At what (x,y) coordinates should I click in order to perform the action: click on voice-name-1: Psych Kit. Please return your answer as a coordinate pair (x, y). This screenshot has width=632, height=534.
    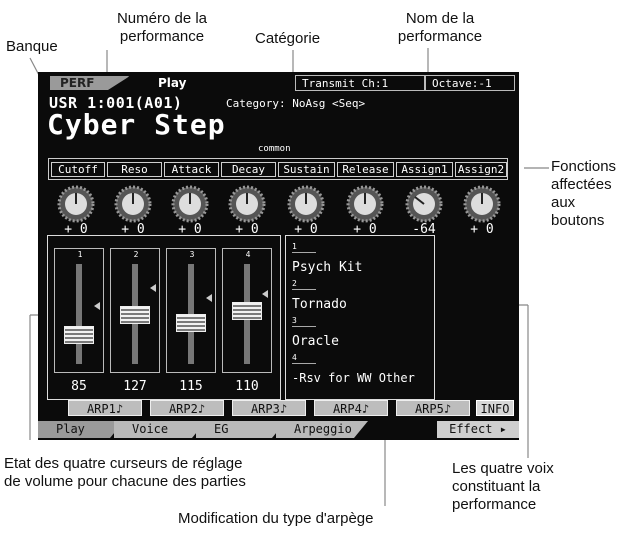
    Looking at the image, I should click on (327, 267).